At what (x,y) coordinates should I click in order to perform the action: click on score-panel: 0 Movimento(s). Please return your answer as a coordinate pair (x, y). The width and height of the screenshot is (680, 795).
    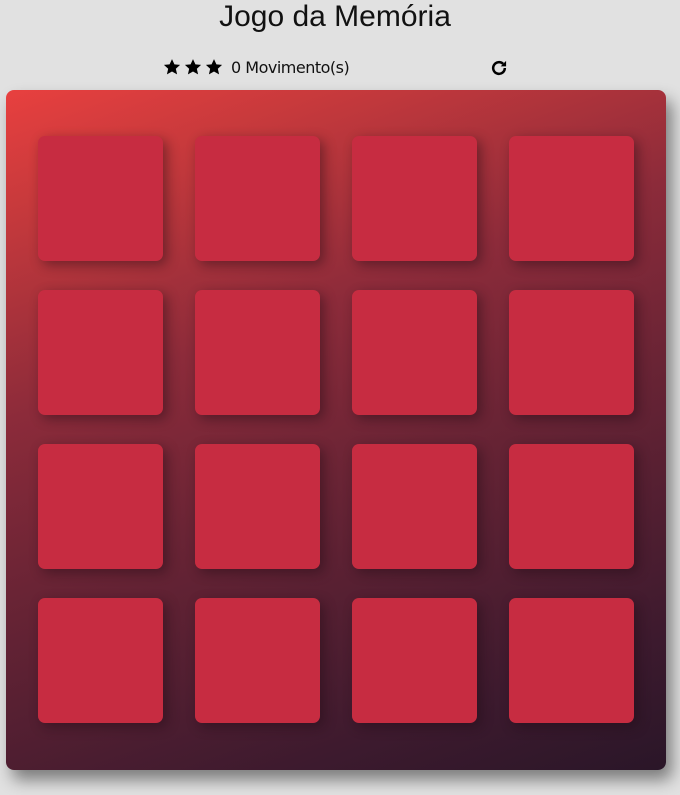
    Looking at the image, I should click on (338, 68).